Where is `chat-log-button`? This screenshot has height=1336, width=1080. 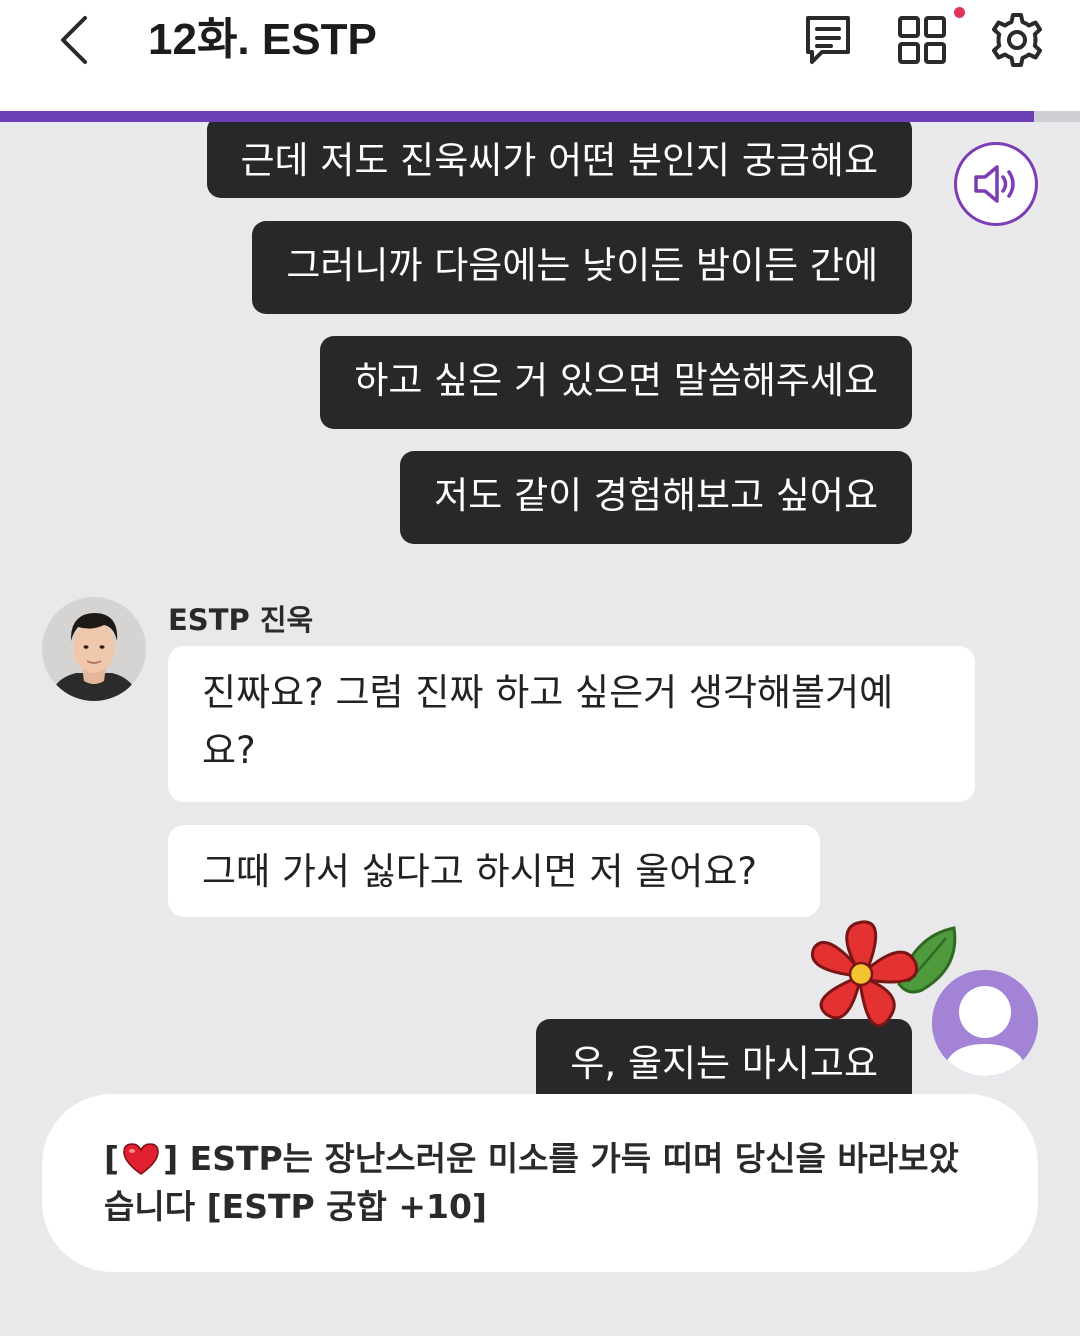
chat-log-button is located at coordinates (828, 40).